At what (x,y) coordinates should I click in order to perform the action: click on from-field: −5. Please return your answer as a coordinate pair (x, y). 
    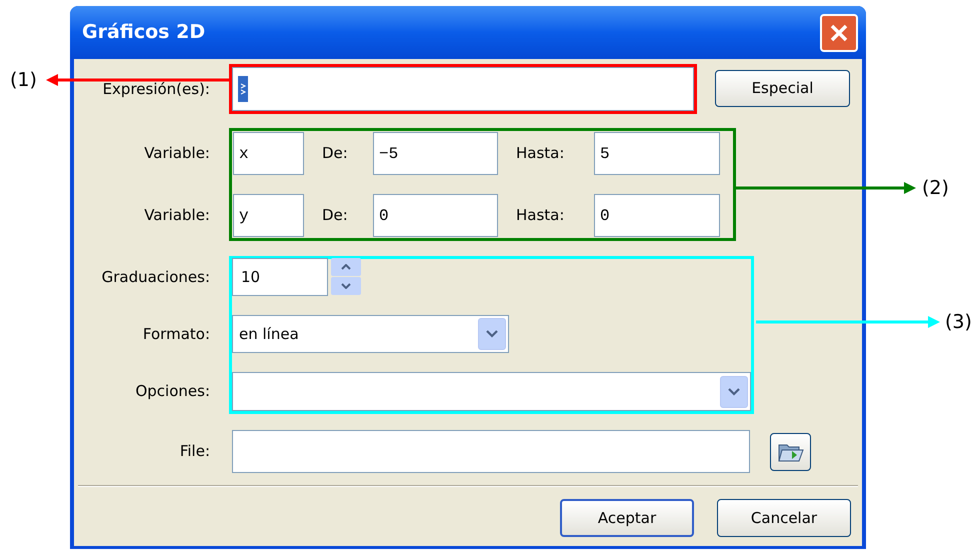
    Looking at the image, I should click on (435, 153).